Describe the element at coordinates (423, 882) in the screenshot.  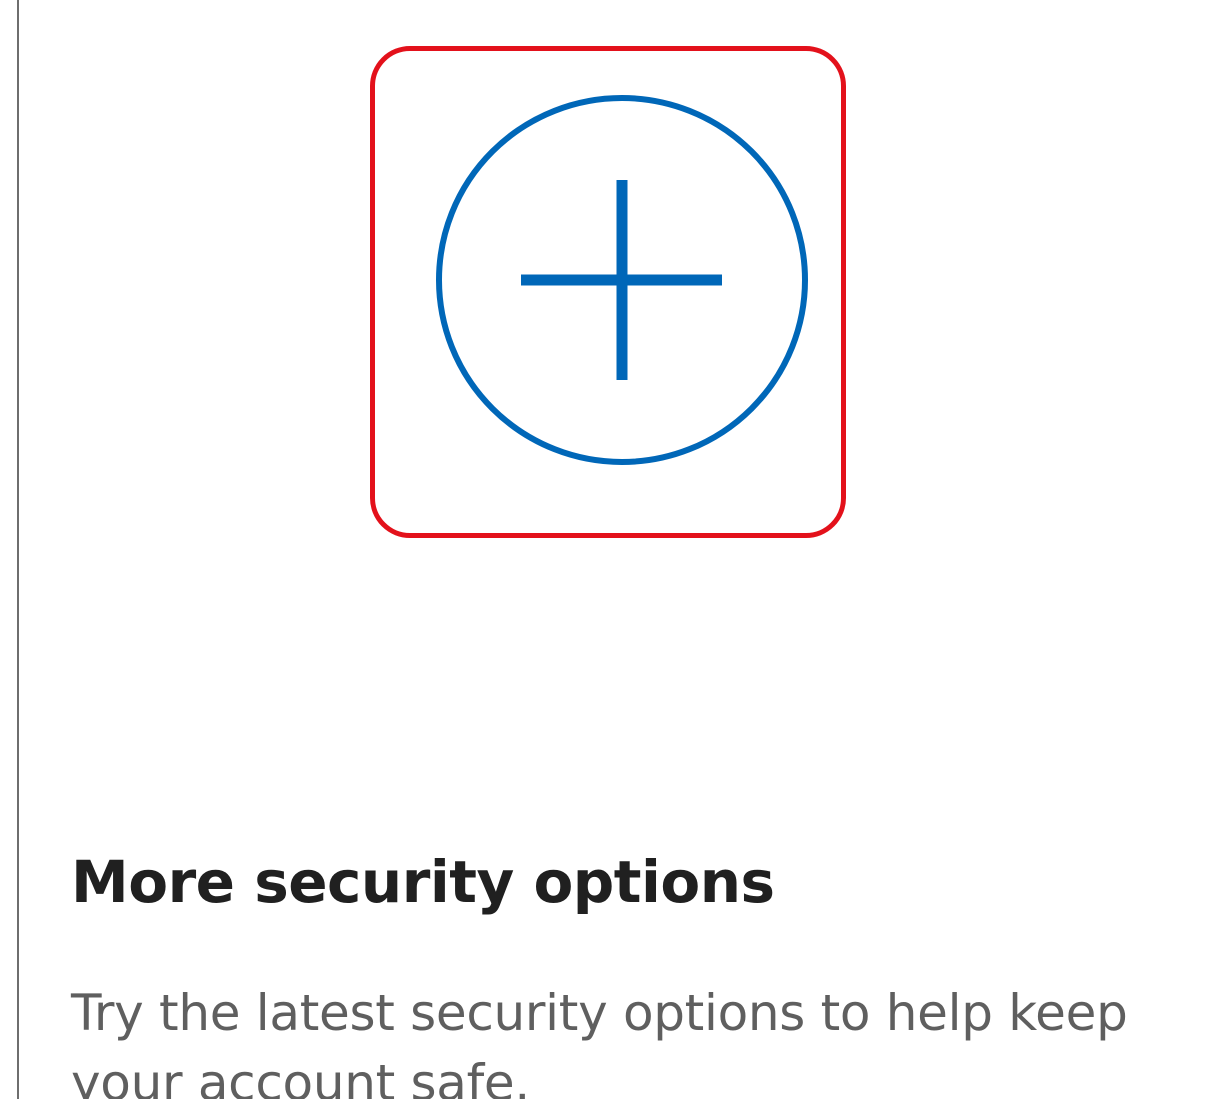
I see `card-title: More security options` at that location.